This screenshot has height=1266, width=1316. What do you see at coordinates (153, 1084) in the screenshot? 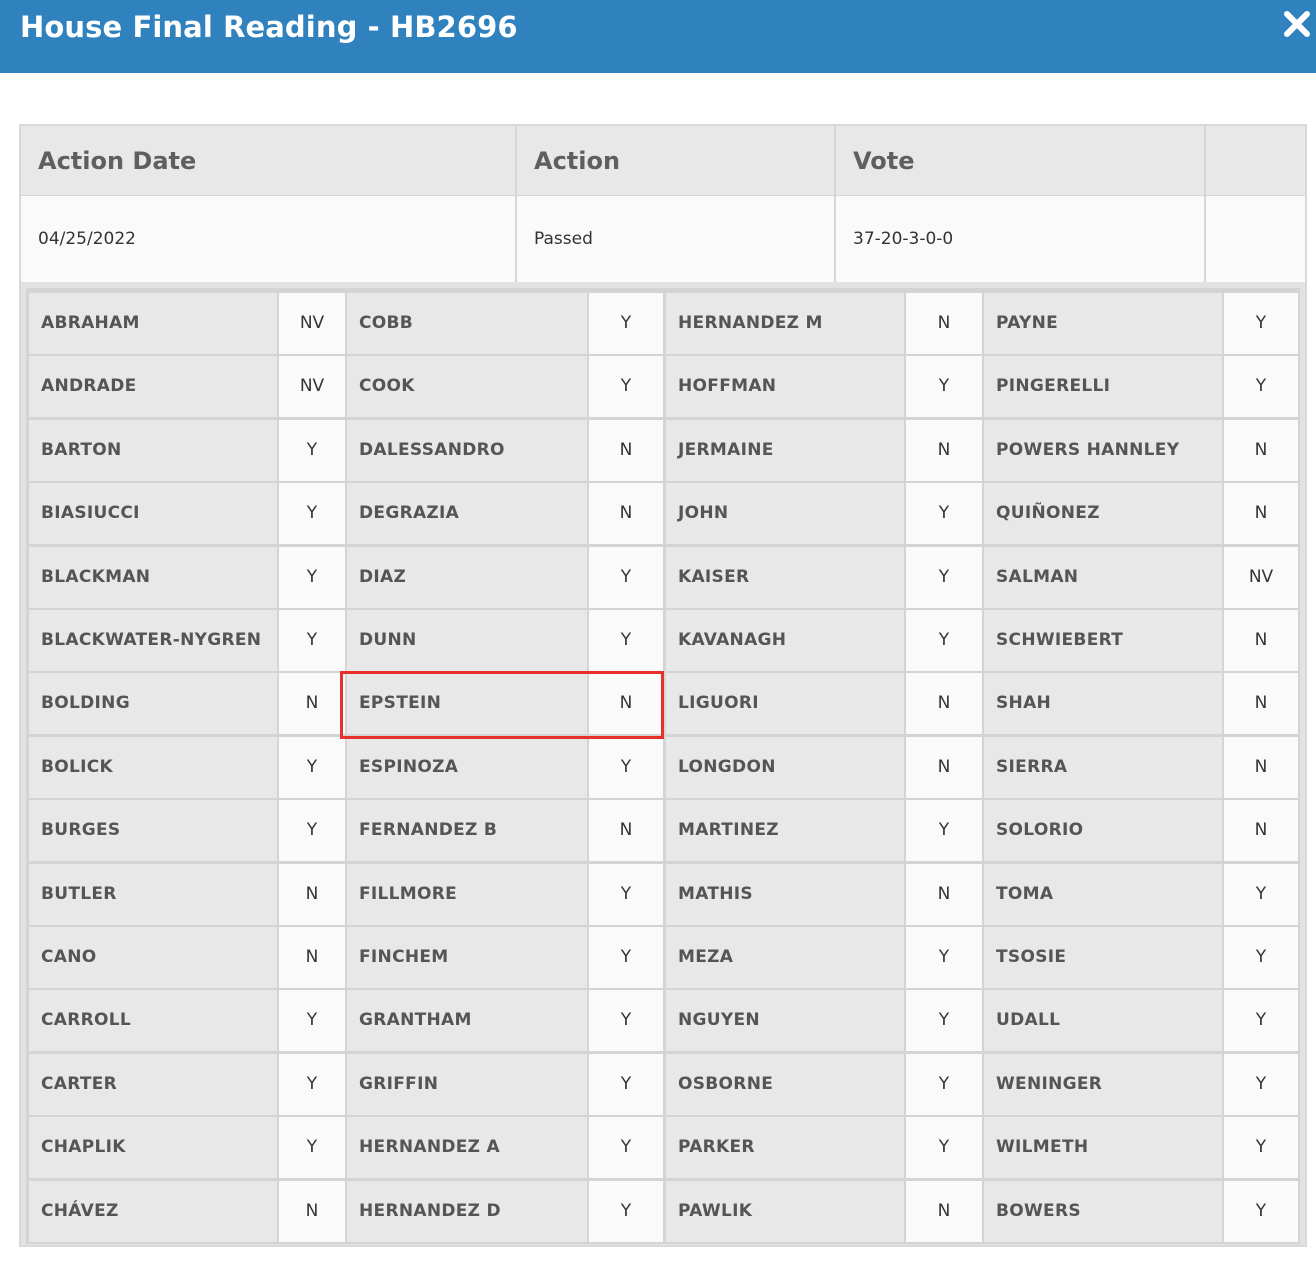
I see `member-name: CARTER` at bounding box center [153, 1084].